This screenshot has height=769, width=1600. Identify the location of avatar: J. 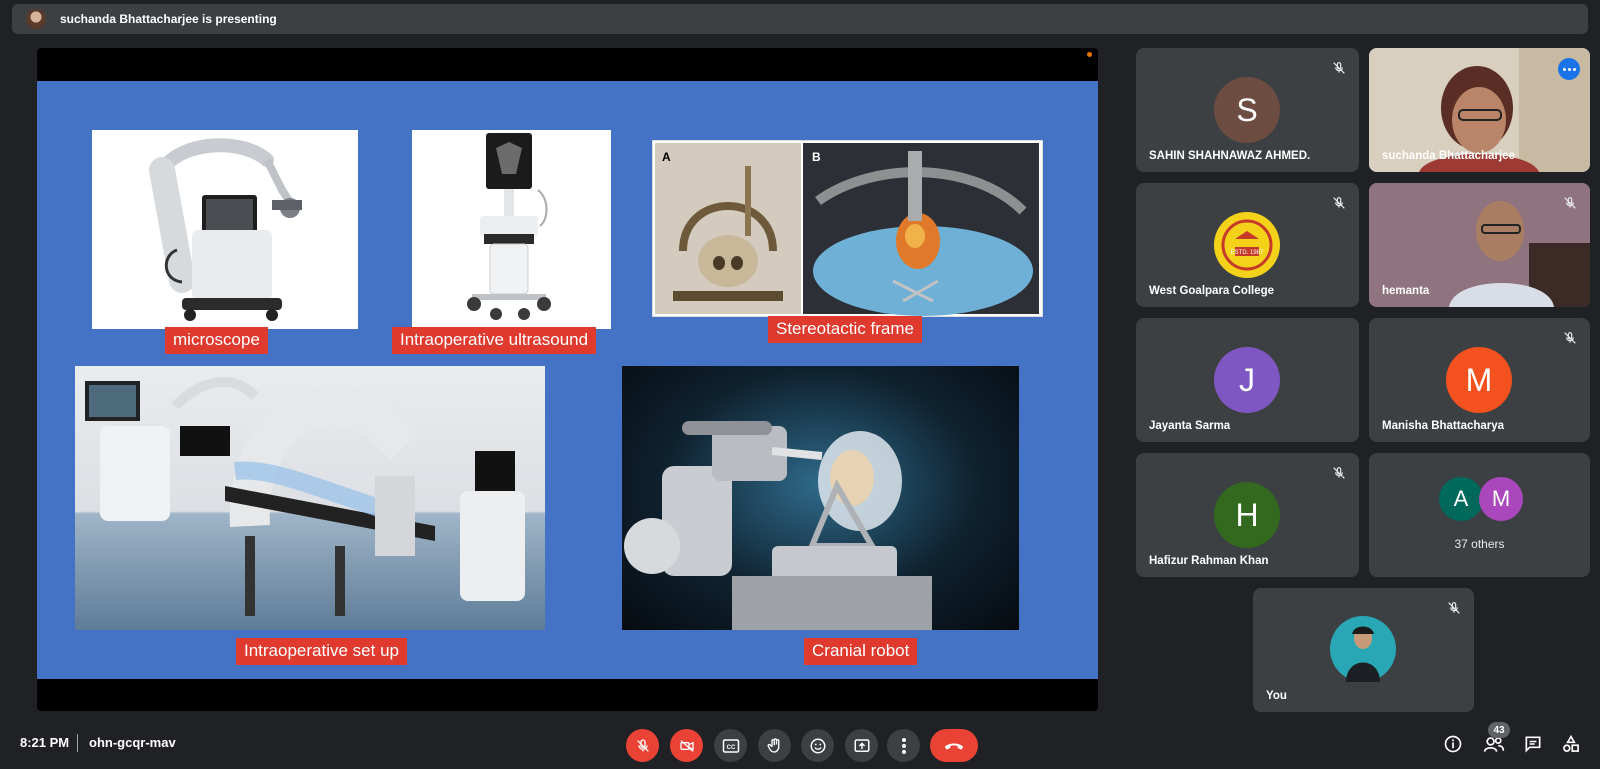
(1247, 380).